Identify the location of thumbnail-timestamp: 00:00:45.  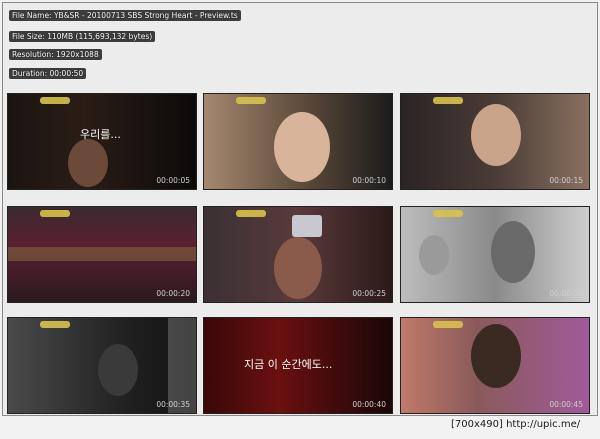
(566, 404).